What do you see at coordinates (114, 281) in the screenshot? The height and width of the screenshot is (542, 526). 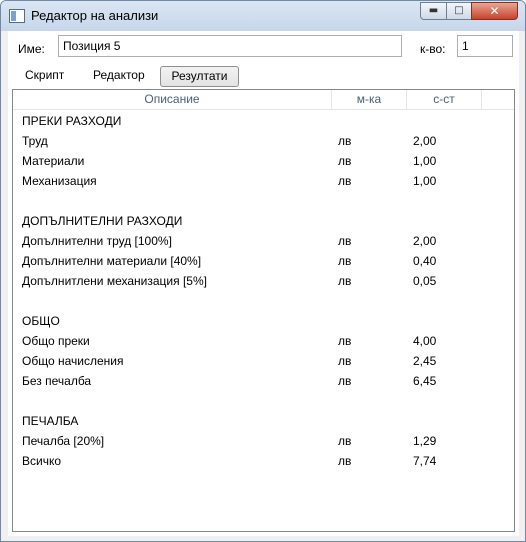 I see `row-description: Допълнитлени механизация [5%]` at bounding box center [114, 281].